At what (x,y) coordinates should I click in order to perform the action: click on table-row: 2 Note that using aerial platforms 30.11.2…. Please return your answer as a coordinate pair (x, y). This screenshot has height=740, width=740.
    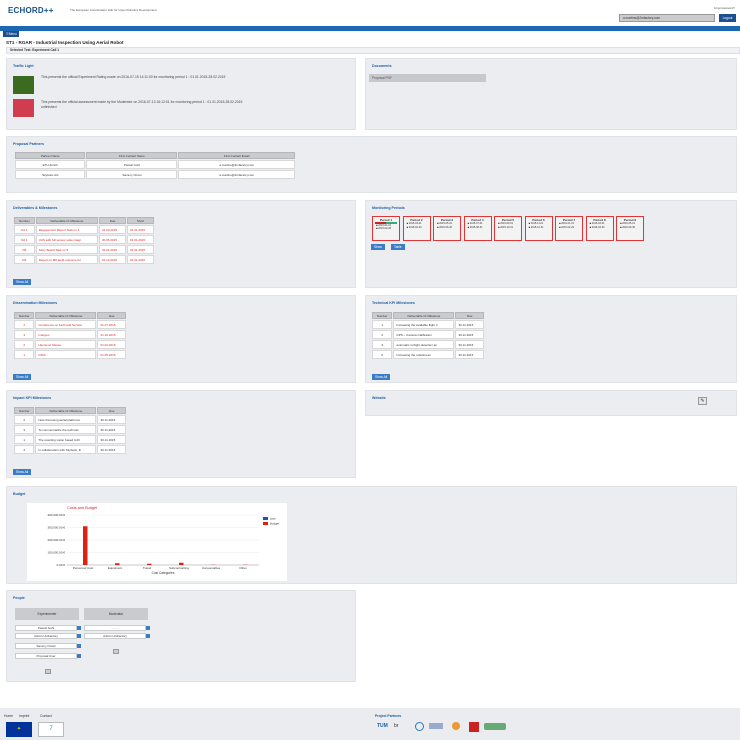
    Looking at the image, I should click on (70, 419).